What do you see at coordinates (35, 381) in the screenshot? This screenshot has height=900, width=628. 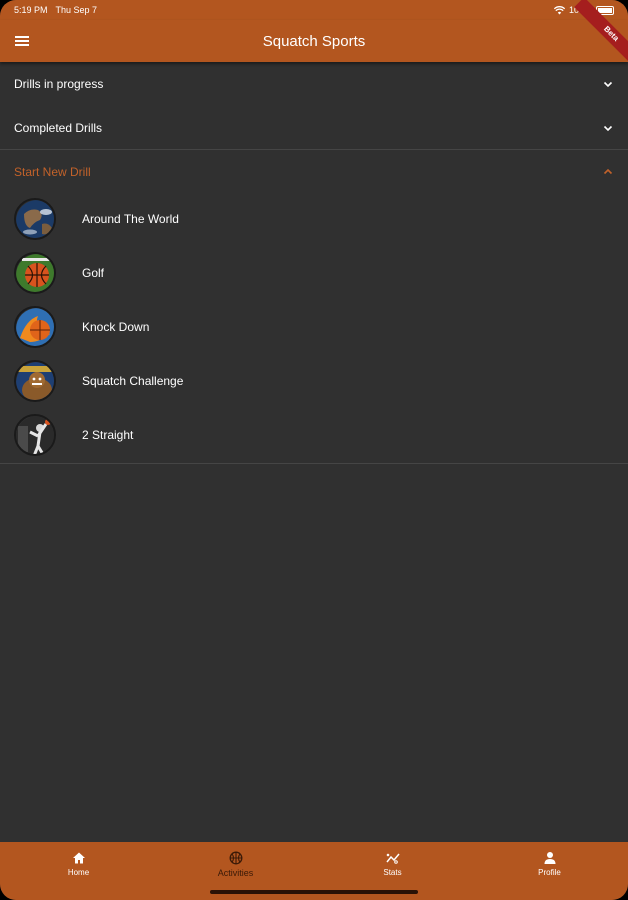 I see `squatch-mascot-icon` at bounding box center [35, 381].